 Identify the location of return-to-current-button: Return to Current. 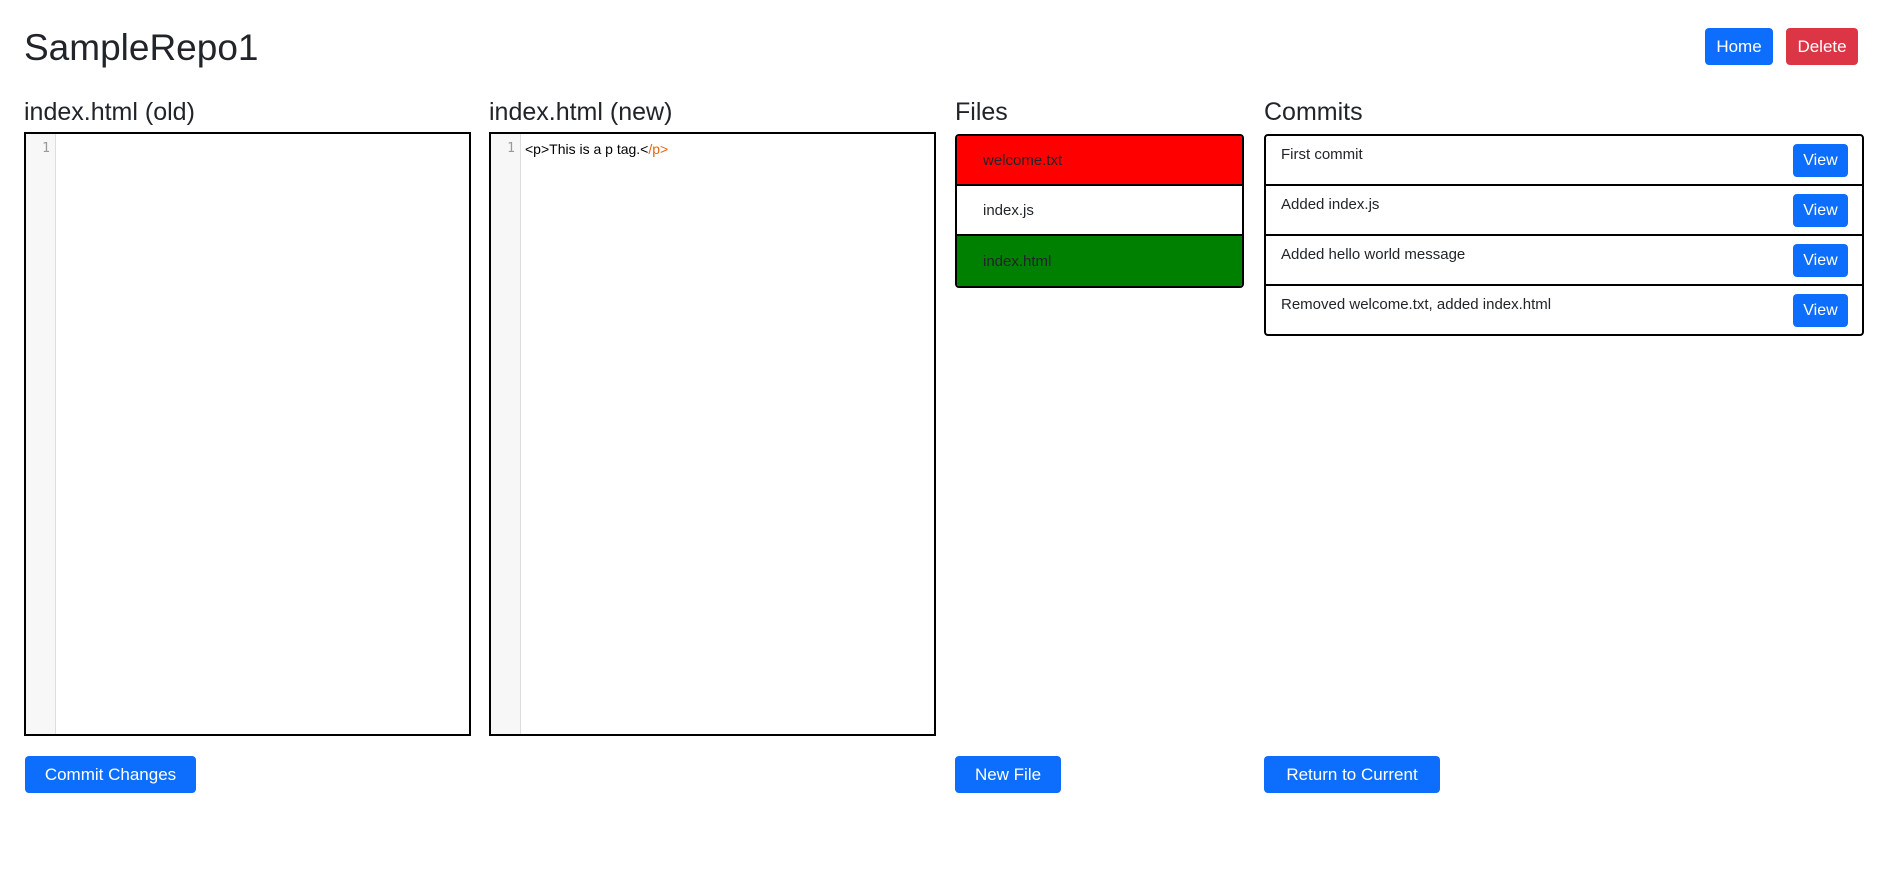
(1352, 774).